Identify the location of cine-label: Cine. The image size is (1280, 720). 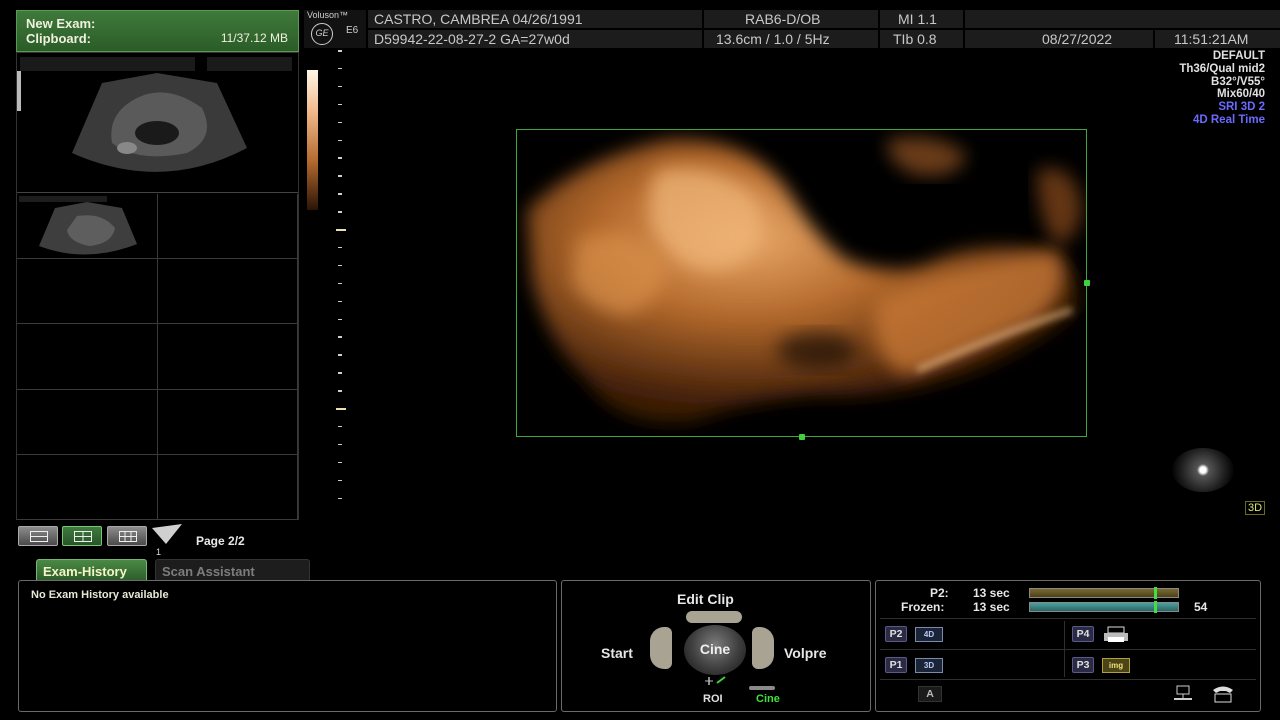
(715, 649).